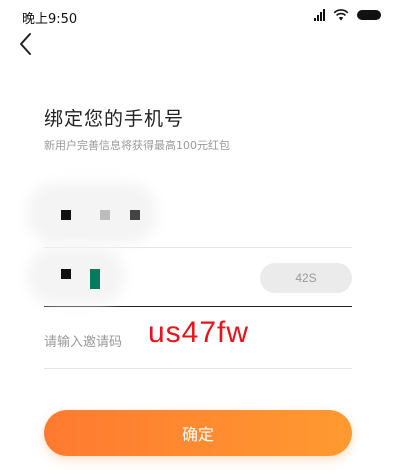  I want to click on invite-code-field: 请输入邀请码 us47fw, so click(198, 338).